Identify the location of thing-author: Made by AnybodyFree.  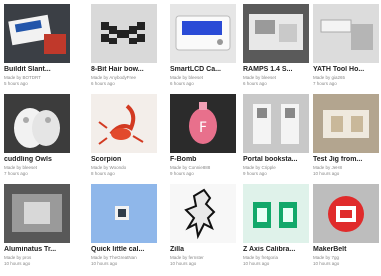
(114, 77).